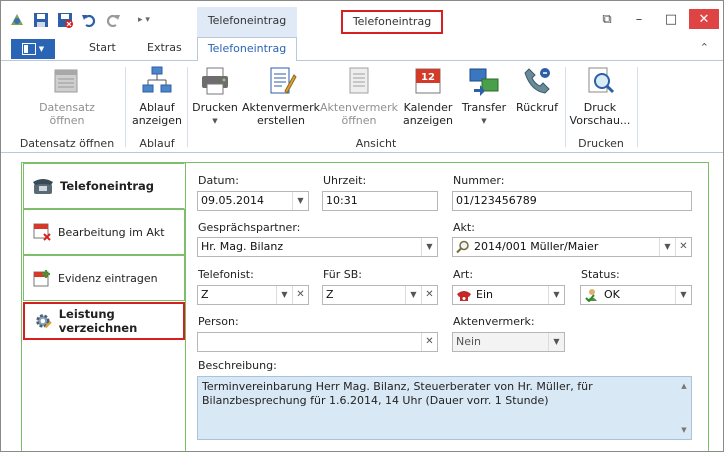 The width and height of the screenshot is (724, 452). I want to click on art-label: Art:, so click(463, 274).